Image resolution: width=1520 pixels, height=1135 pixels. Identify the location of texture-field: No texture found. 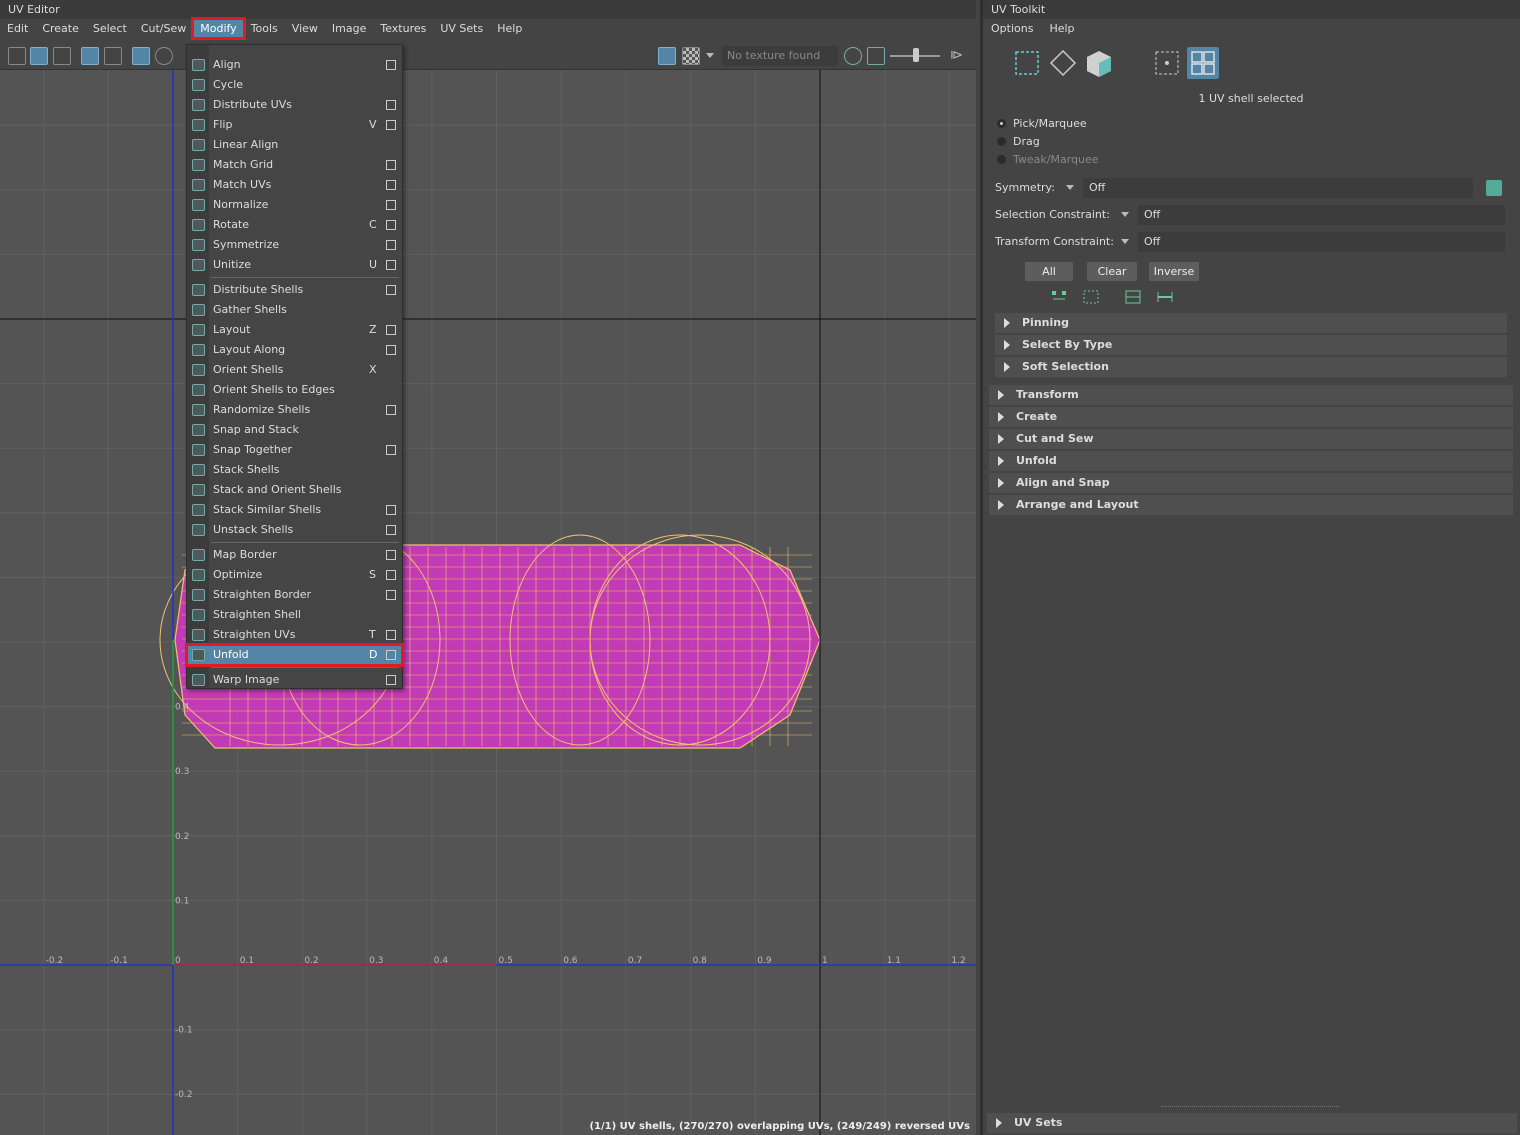
(780, 56).